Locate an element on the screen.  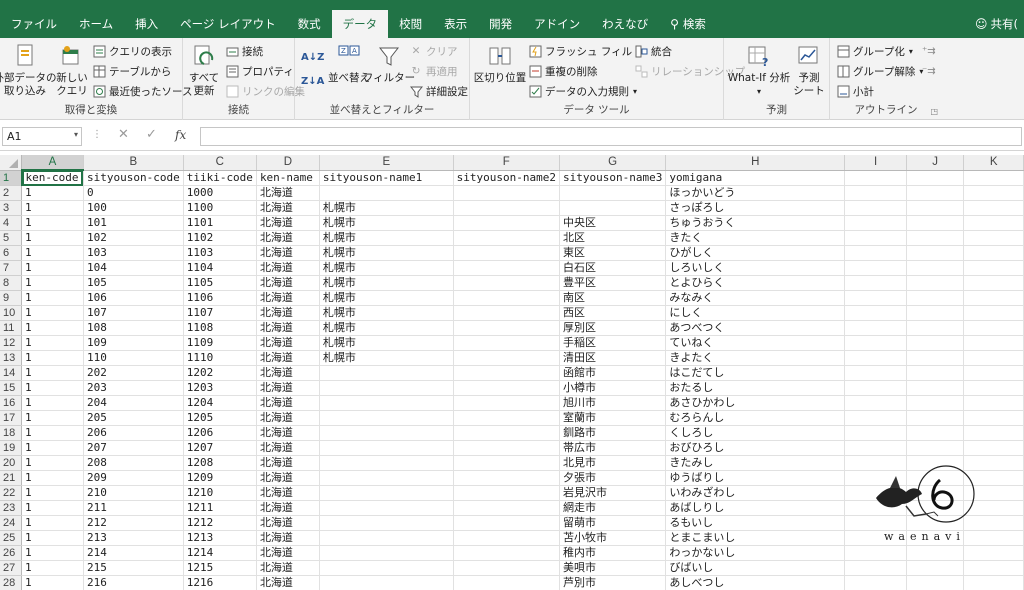
connections-button: 接続 is located at coordinates (244, 51).